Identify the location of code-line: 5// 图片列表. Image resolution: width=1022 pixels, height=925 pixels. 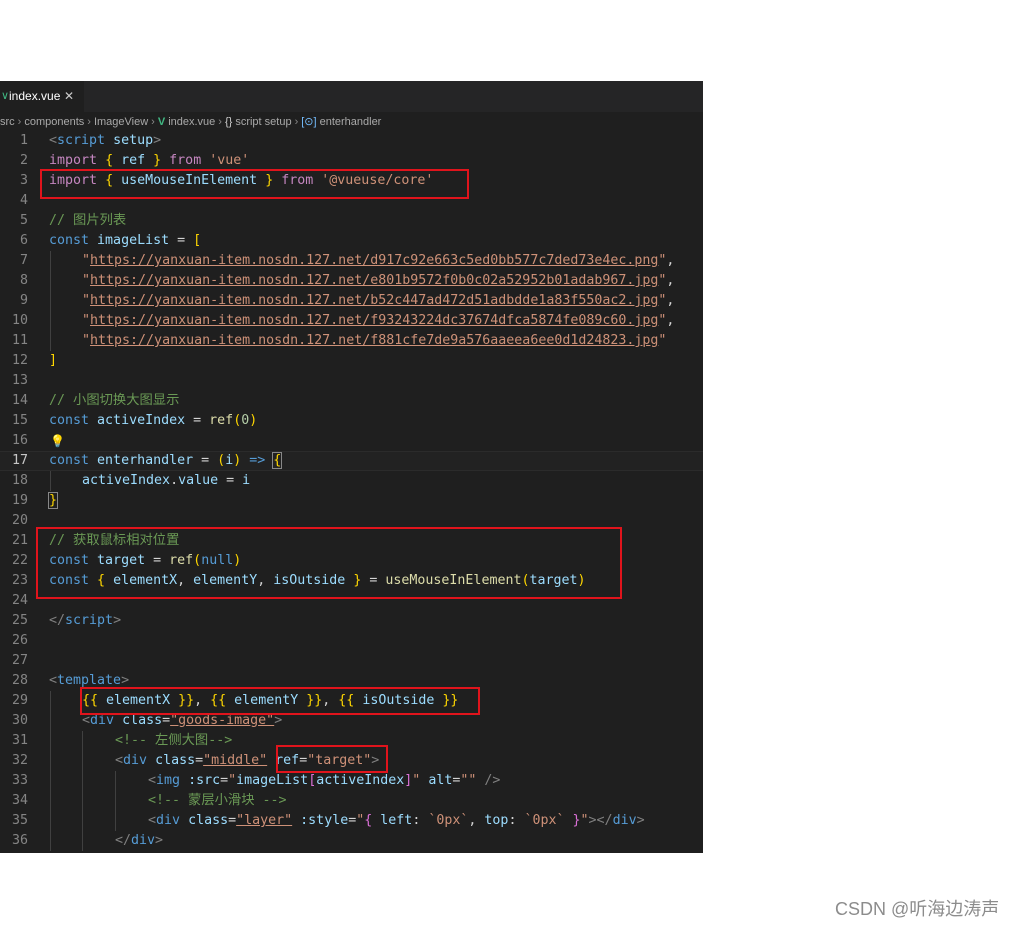
(351, 221).